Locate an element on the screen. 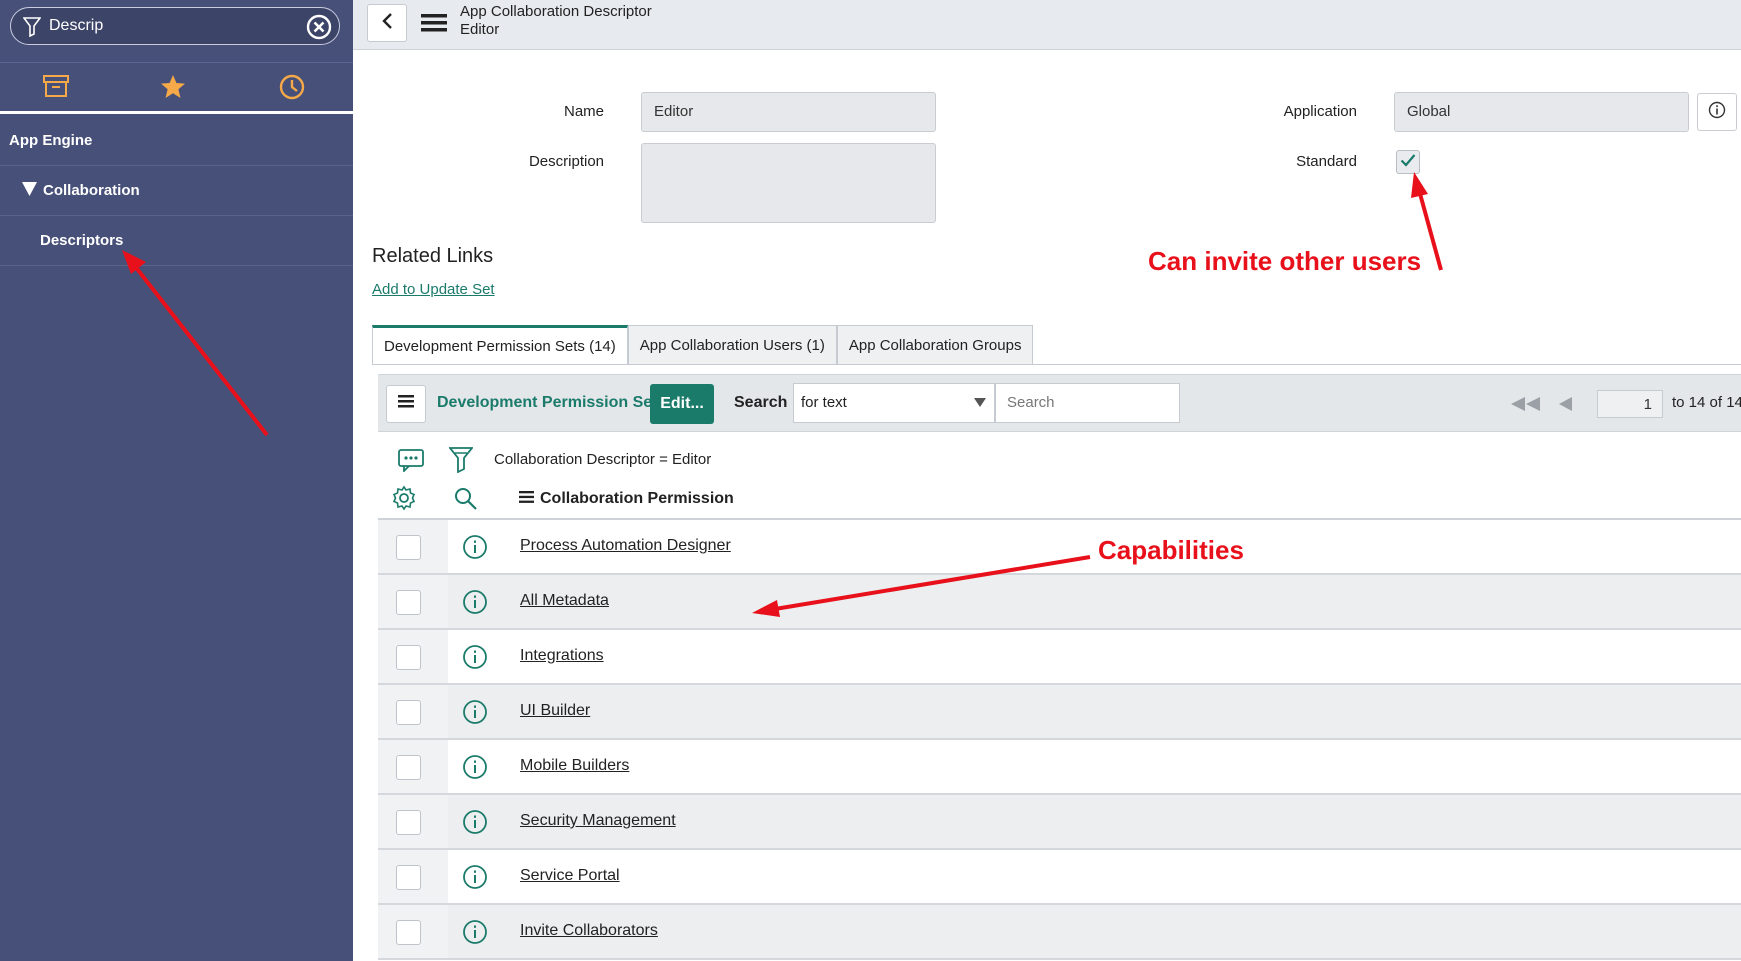 This screenshot has height=961, width=1741. chevron-left-icon is located at coordinates (387, 23).